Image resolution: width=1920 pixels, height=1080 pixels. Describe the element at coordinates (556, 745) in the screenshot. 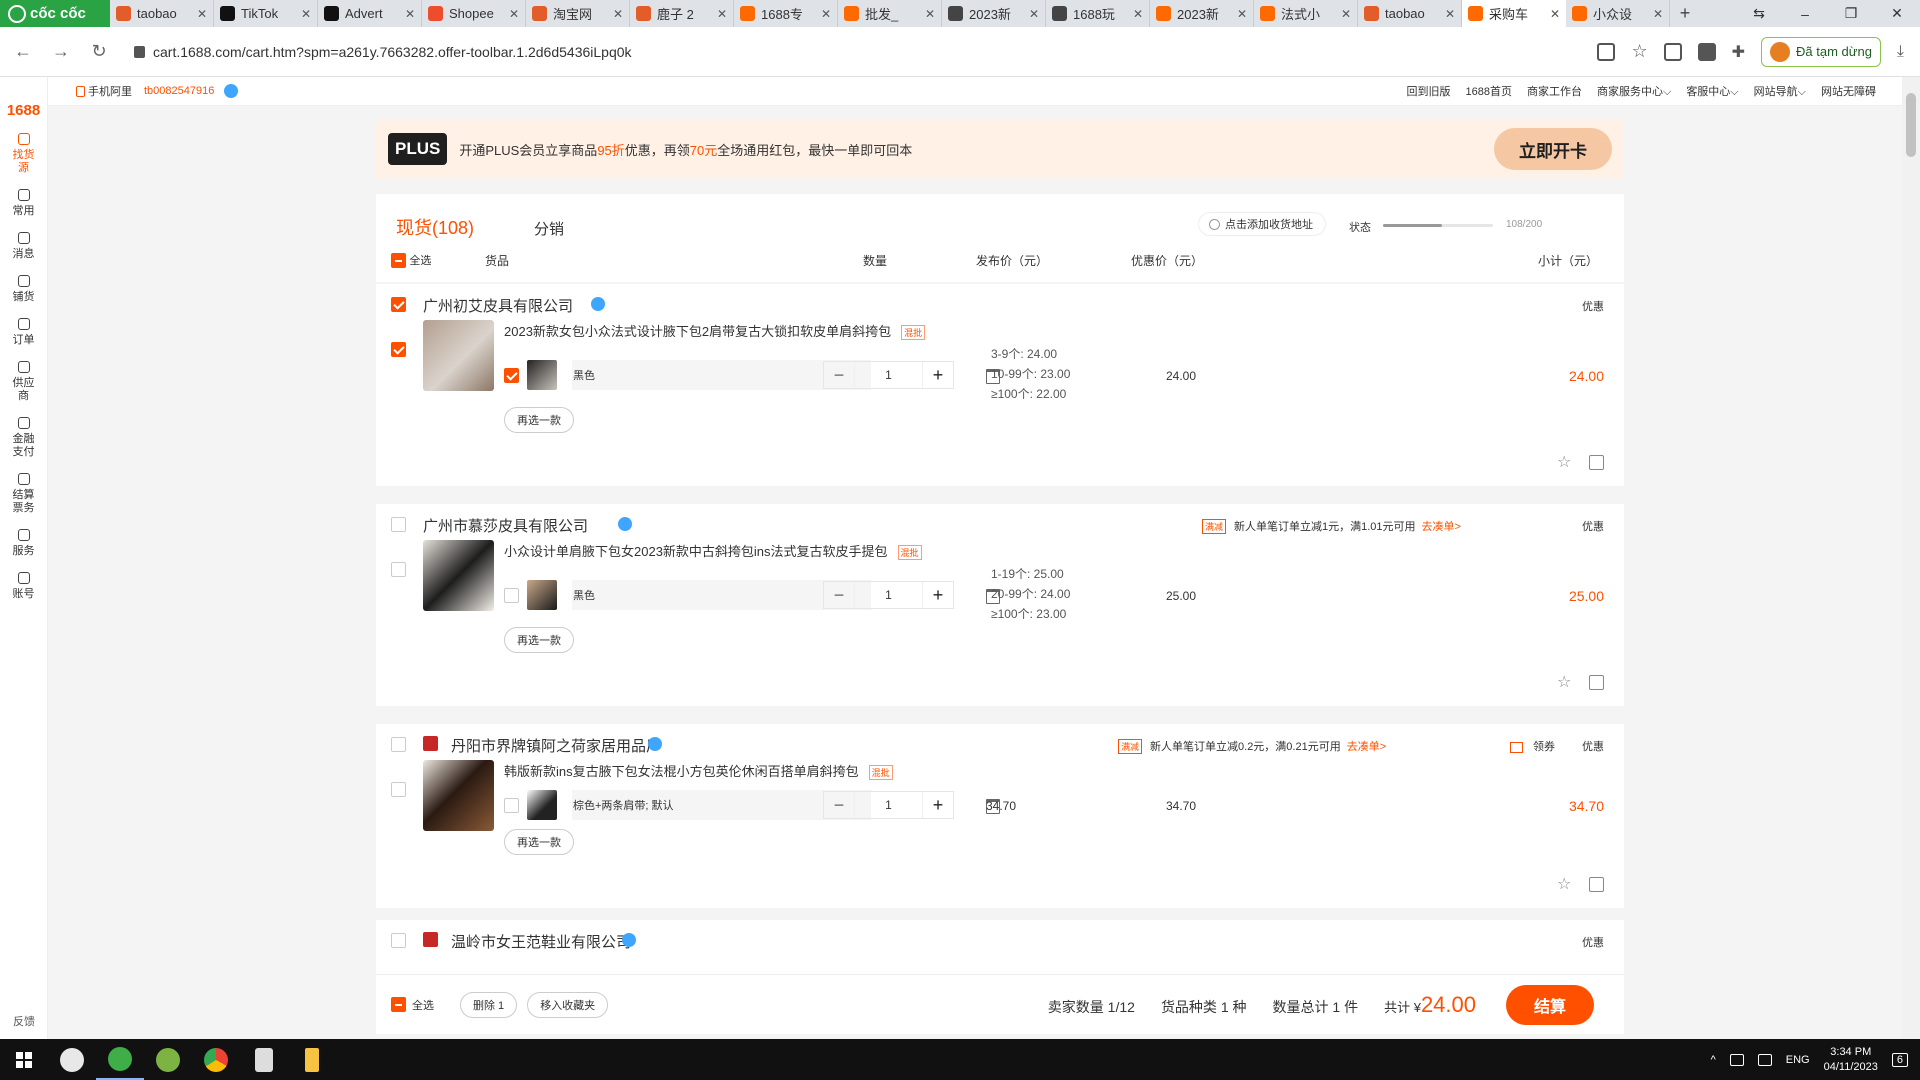

I see `shop-name: 丹阳市界牌镇阿之荷家居用品厂` at that location.